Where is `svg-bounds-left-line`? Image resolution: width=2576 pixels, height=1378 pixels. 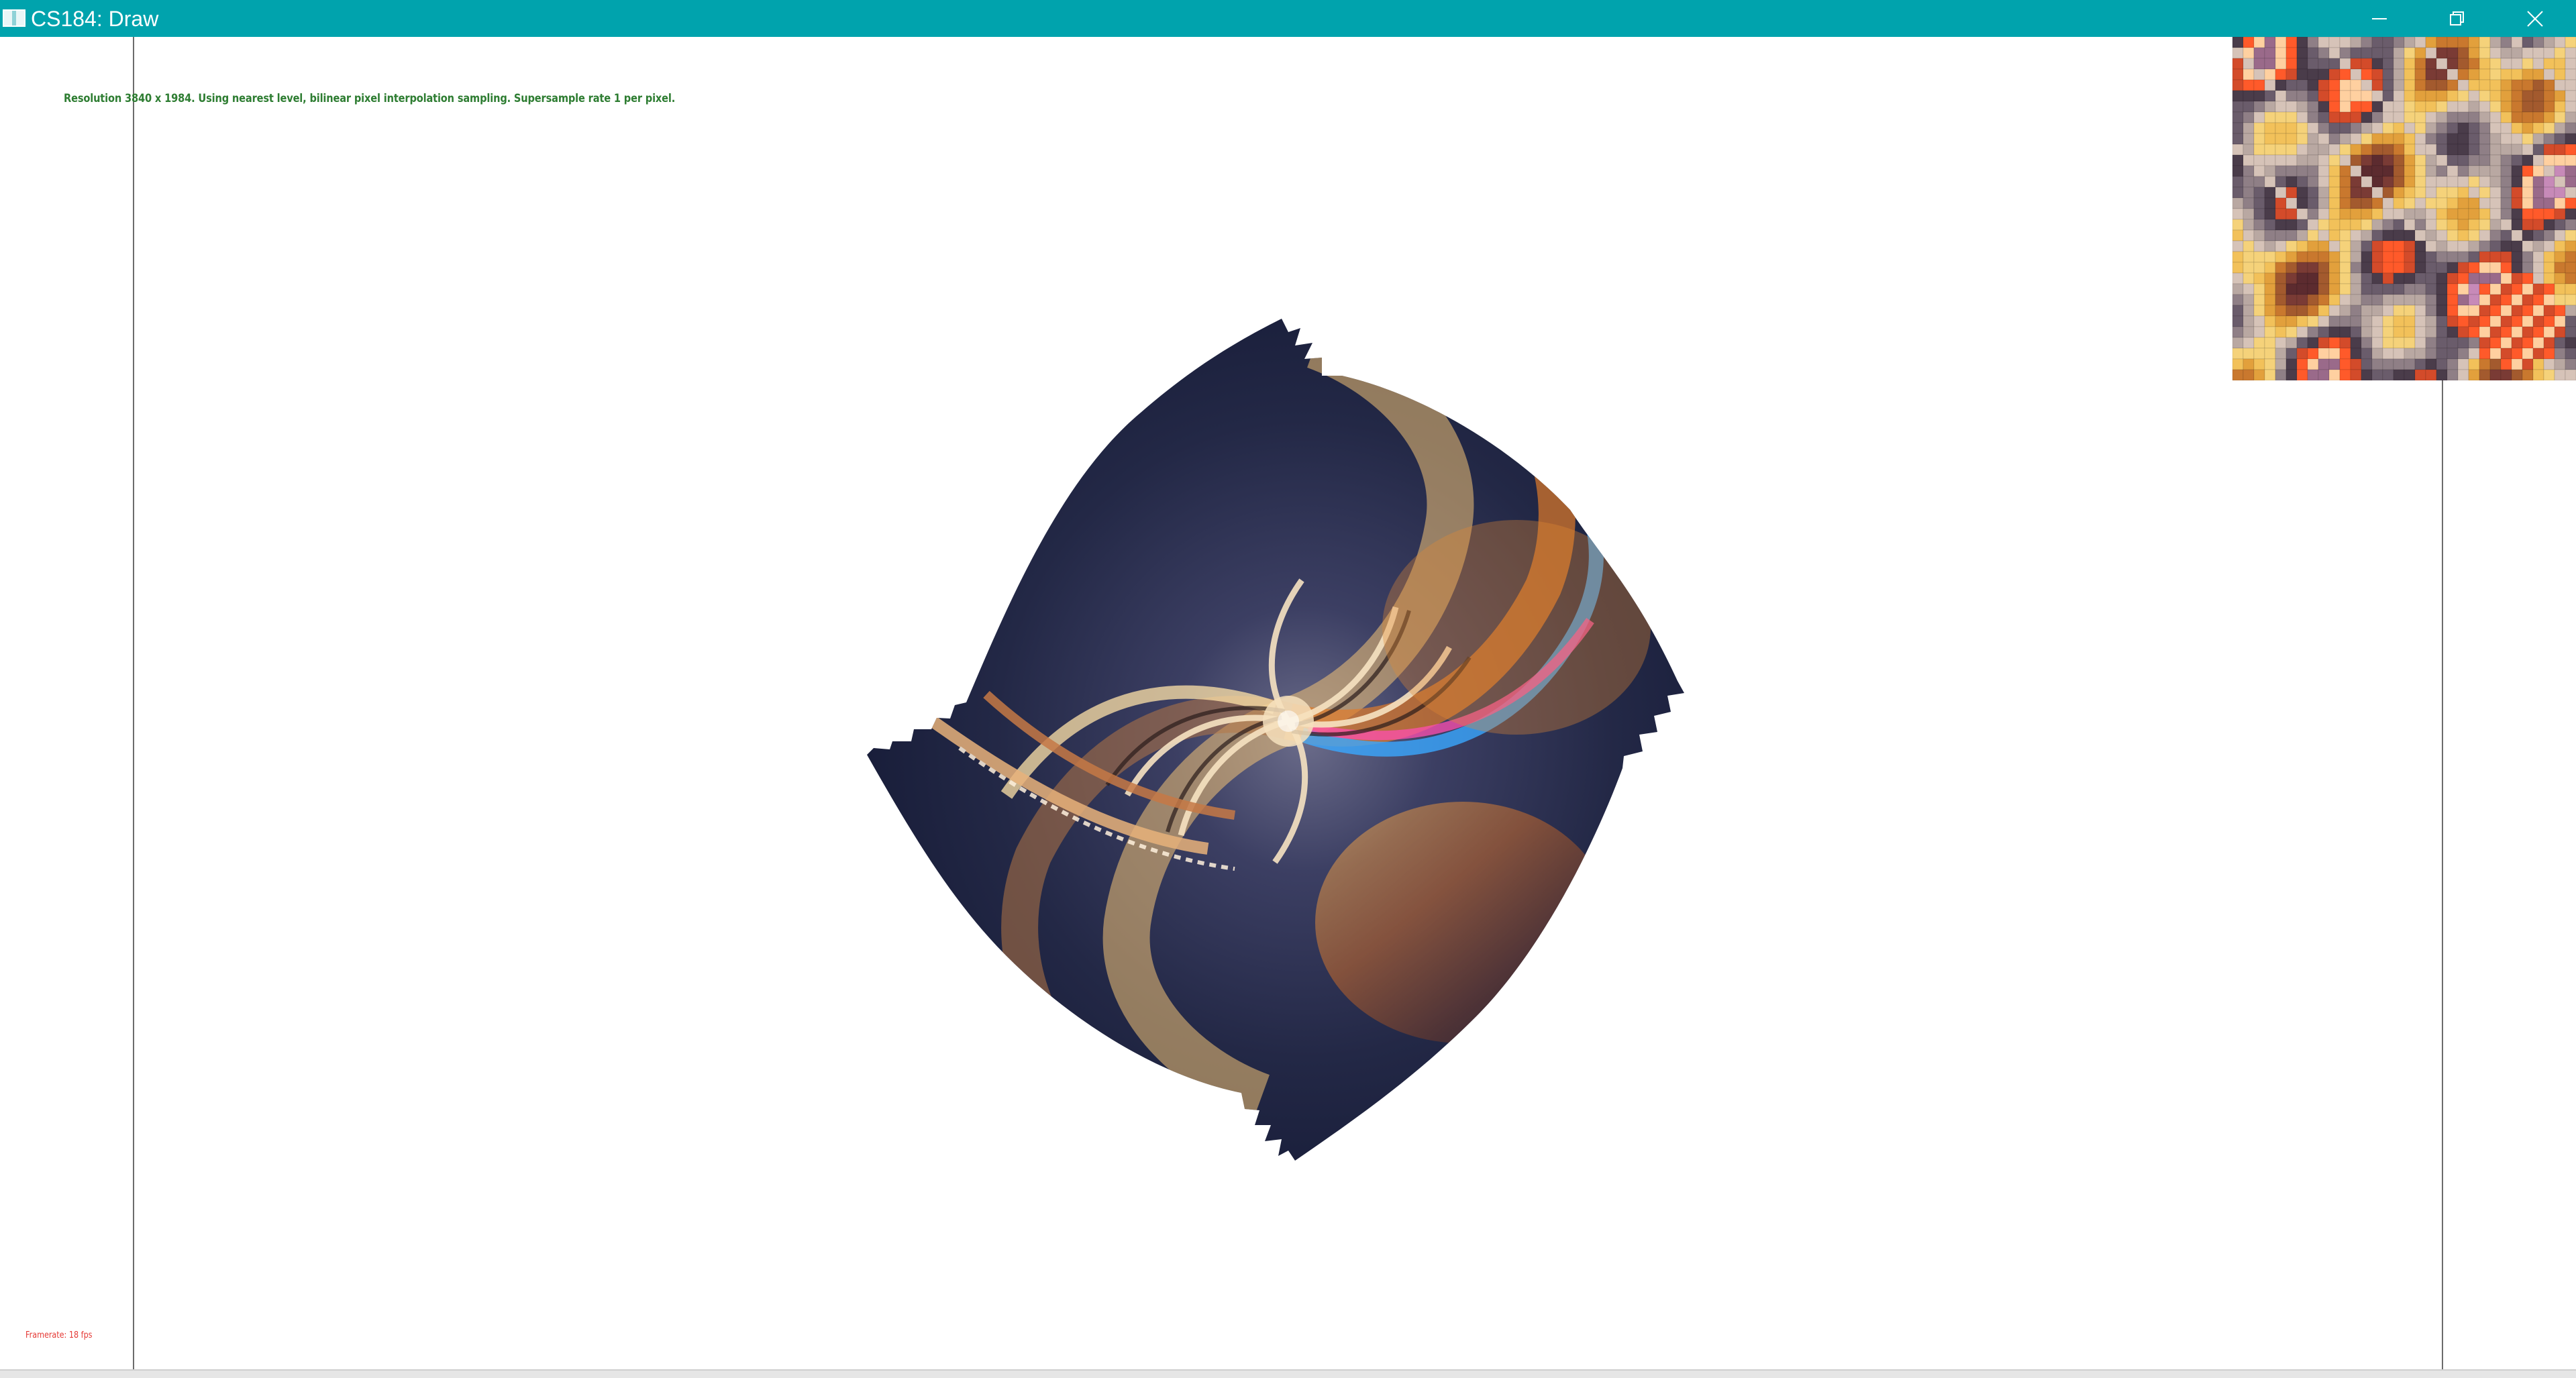
svg-bounds-left-line is located at coordinates (133, 703).